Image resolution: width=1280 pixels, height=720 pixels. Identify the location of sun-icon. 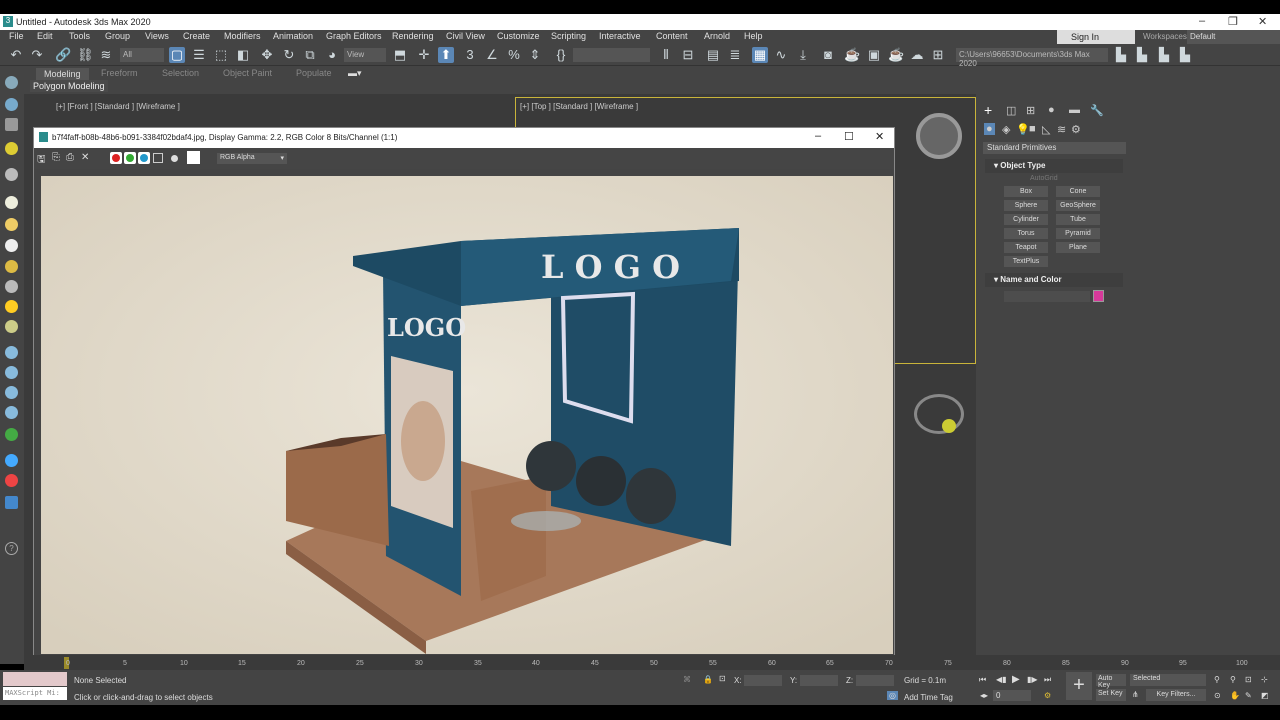
(11, 306).